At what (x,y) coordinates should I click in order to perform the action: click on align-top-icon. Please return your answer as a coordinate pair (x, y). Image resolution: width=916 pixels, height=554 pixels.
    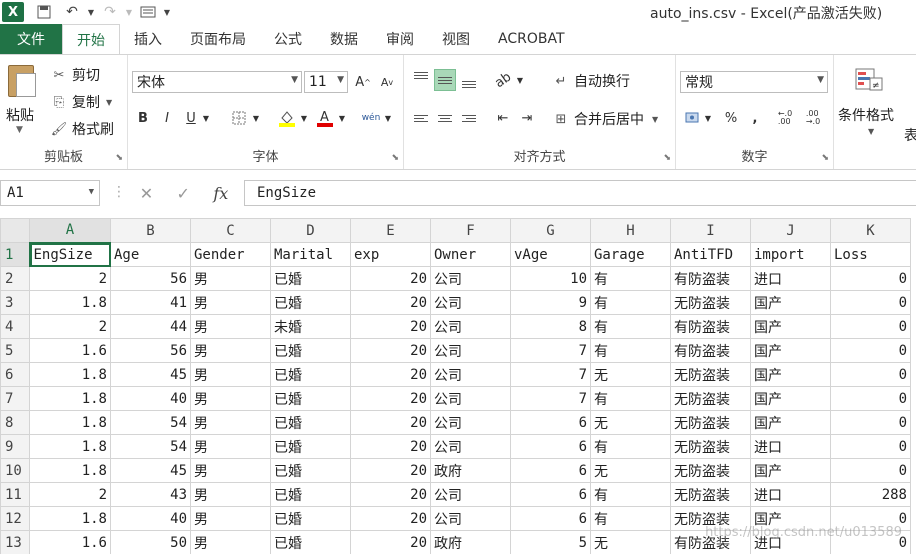
    Looking at the image, I should click on (421, 80).